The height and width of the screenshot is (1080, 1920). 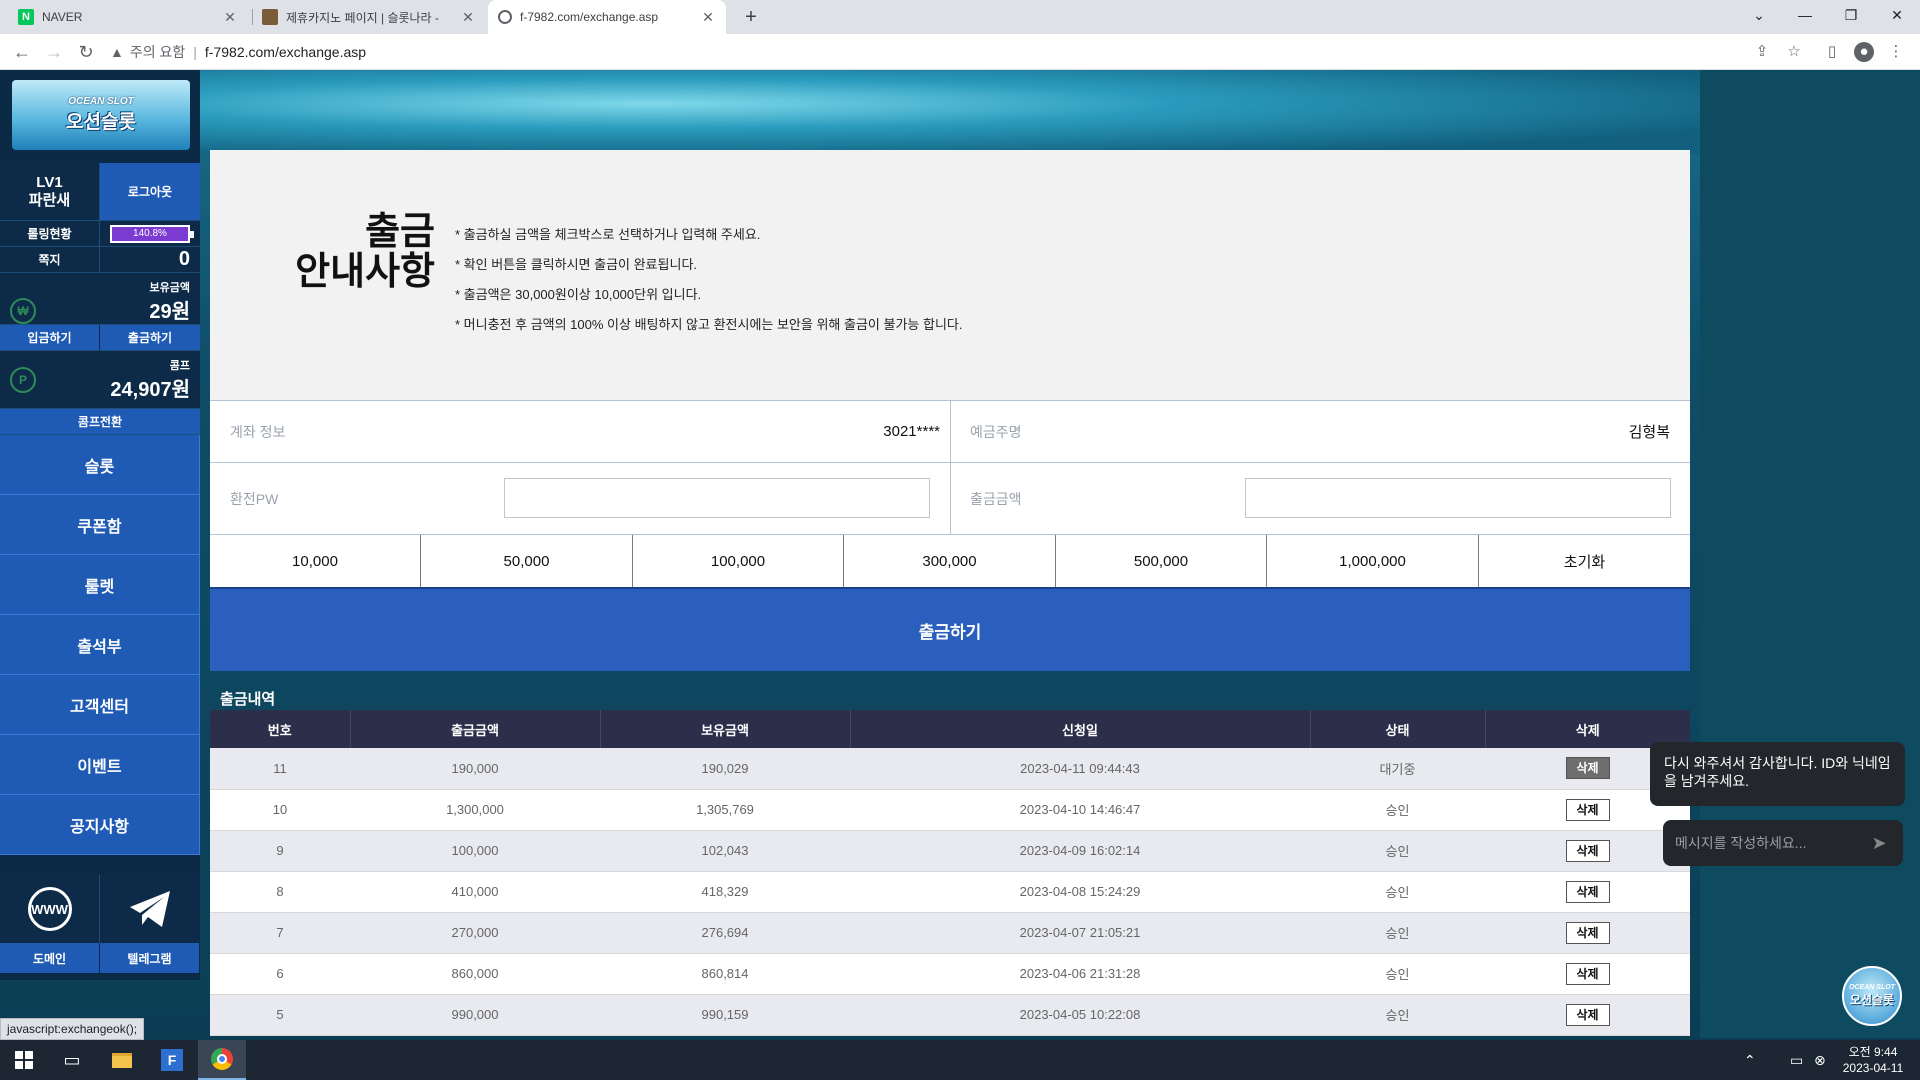 I want to click on tray-chevron-icon: ⌃, so click(x=1750, y=1060).